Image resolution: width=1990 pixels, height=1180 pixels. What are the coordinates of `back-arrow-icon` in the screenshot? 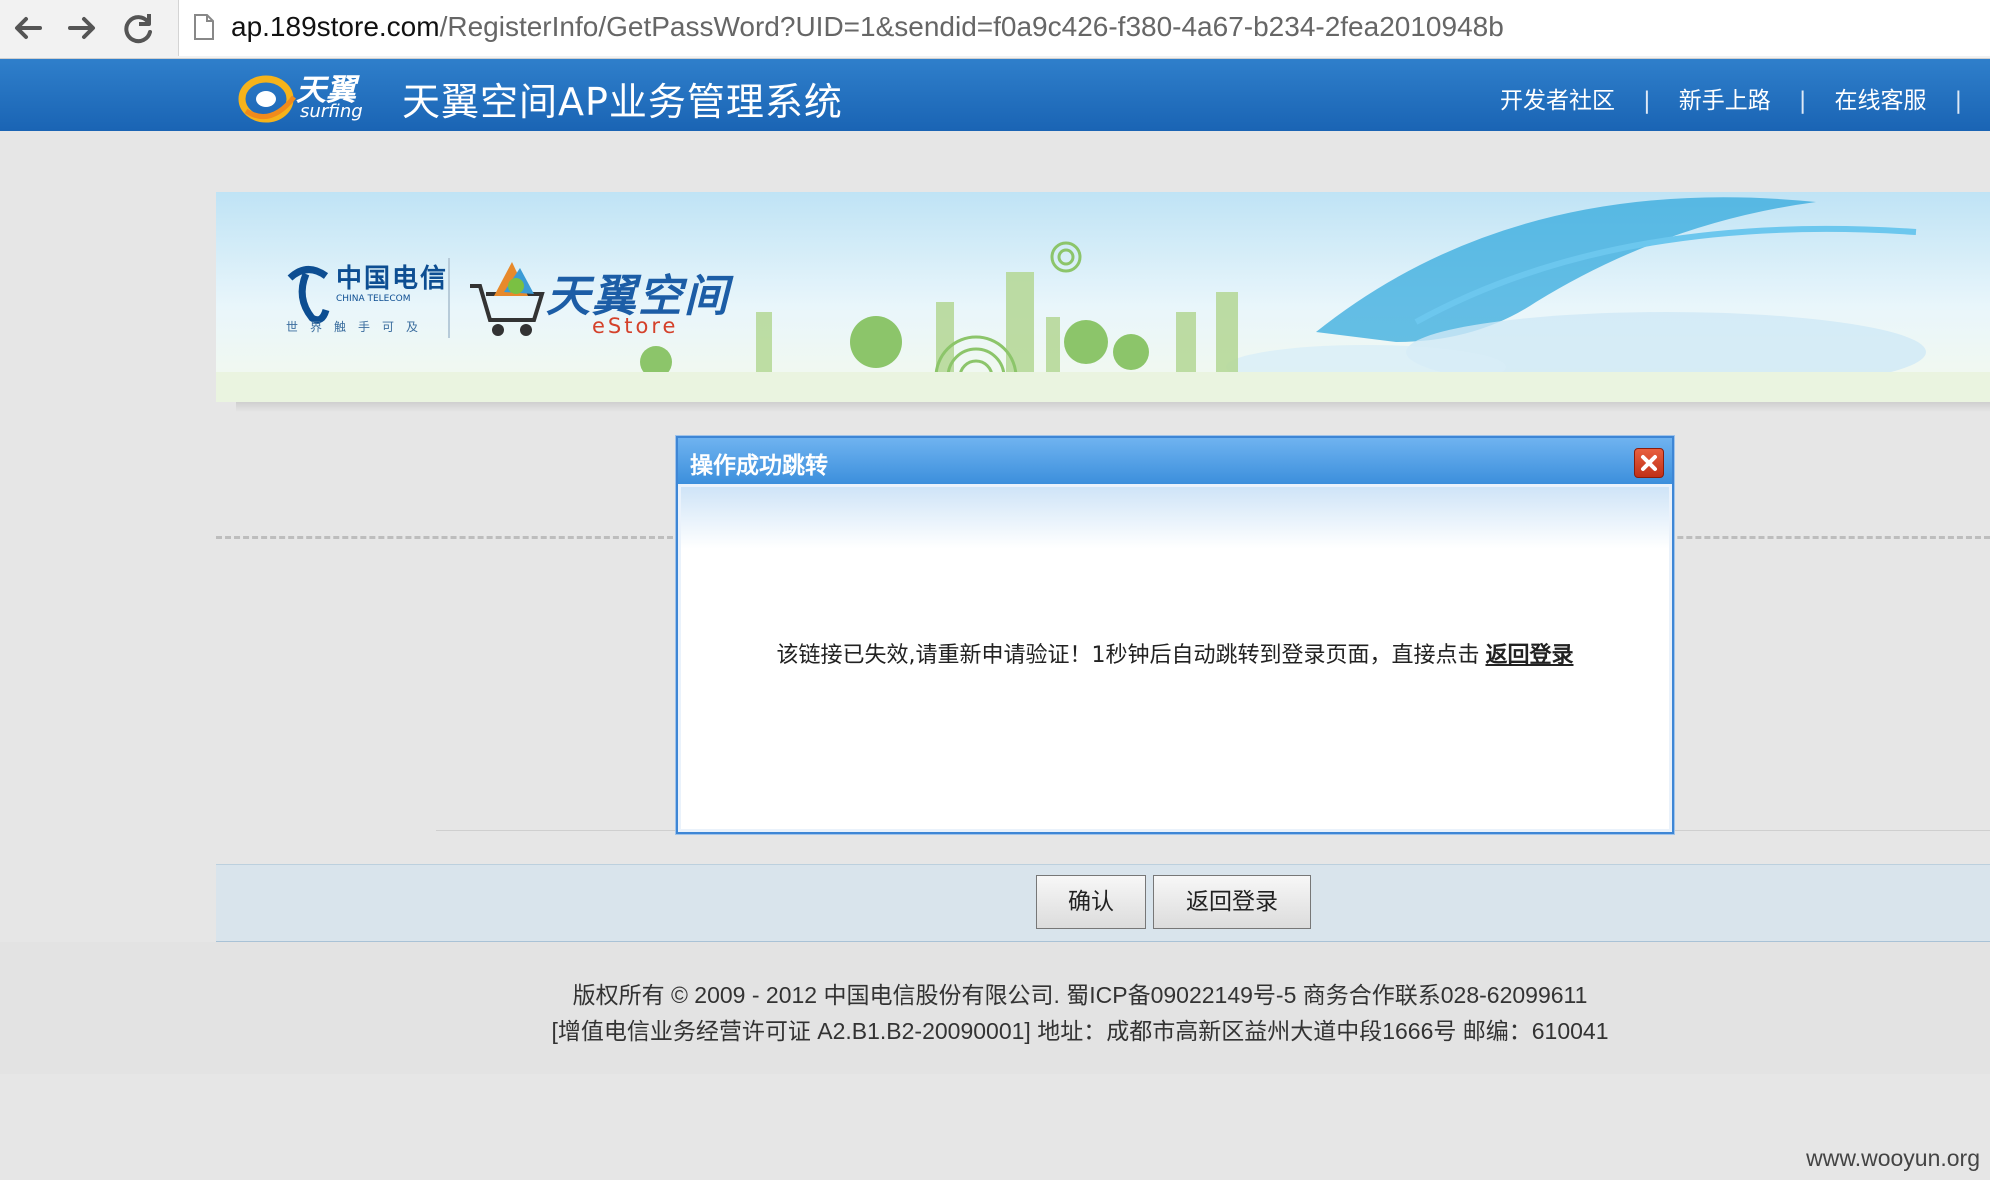 It's located at (28, 28).